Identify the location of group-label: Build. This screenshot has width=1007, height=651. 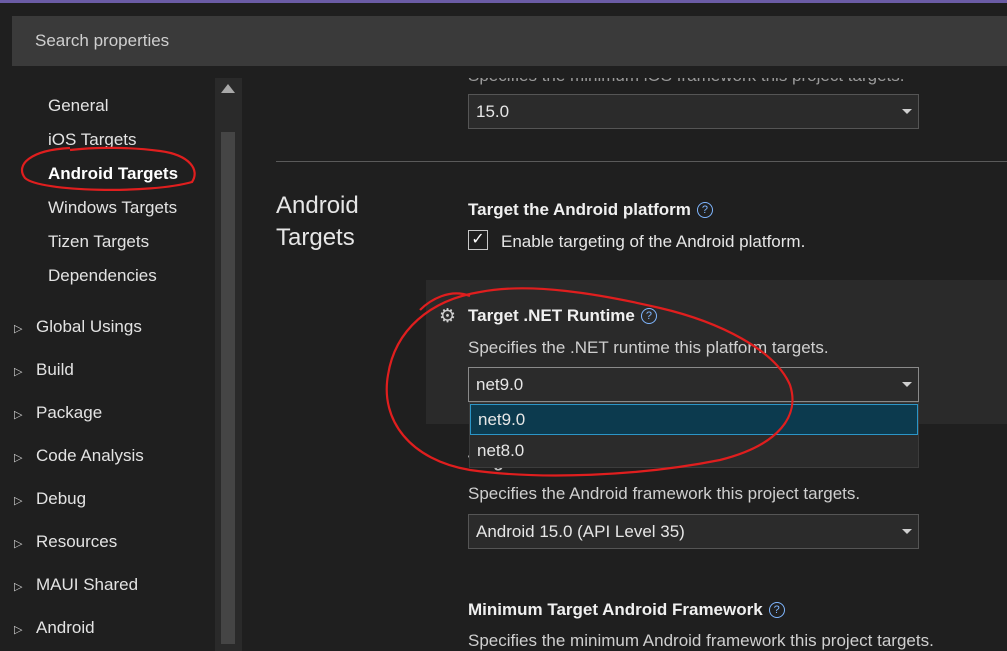
(55, 369).